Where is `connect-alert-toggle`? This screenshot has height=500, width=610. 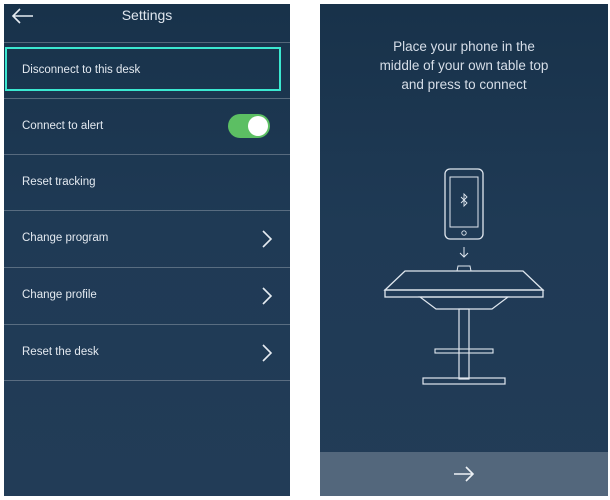 connect-alert-toggle is located at coordinates (249, 126).